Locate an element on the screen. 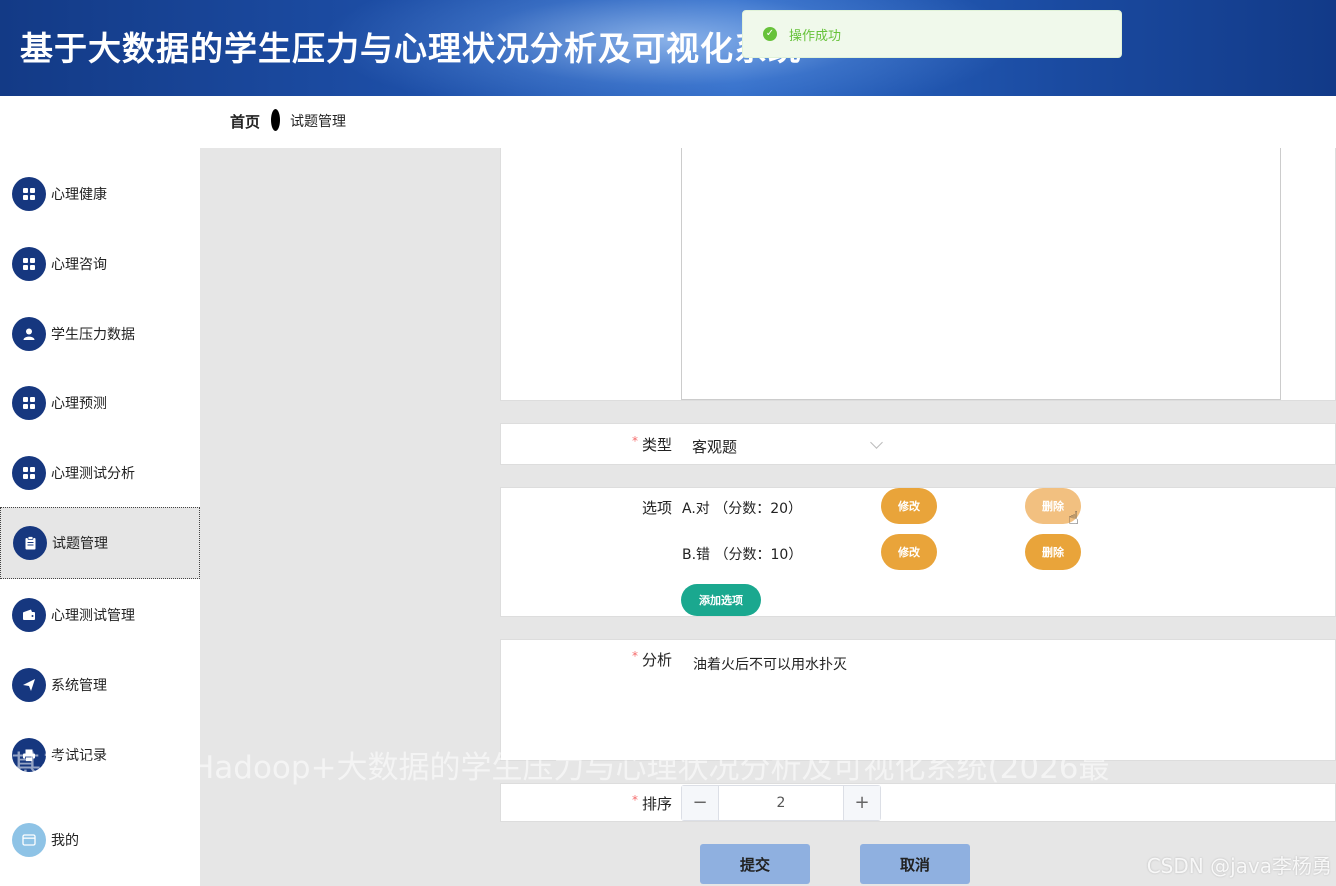 The image size is (1336, 886). sidebar-item-label: 系统管理 is located at coordinates (79, 686).